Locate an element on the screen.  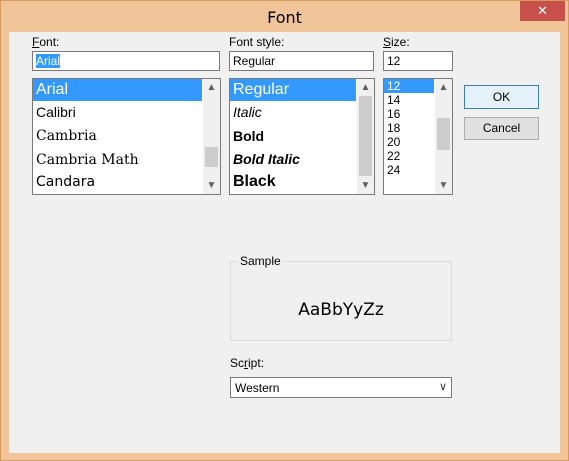
cancel-button: Cancel is located at coordinates (501, 128).